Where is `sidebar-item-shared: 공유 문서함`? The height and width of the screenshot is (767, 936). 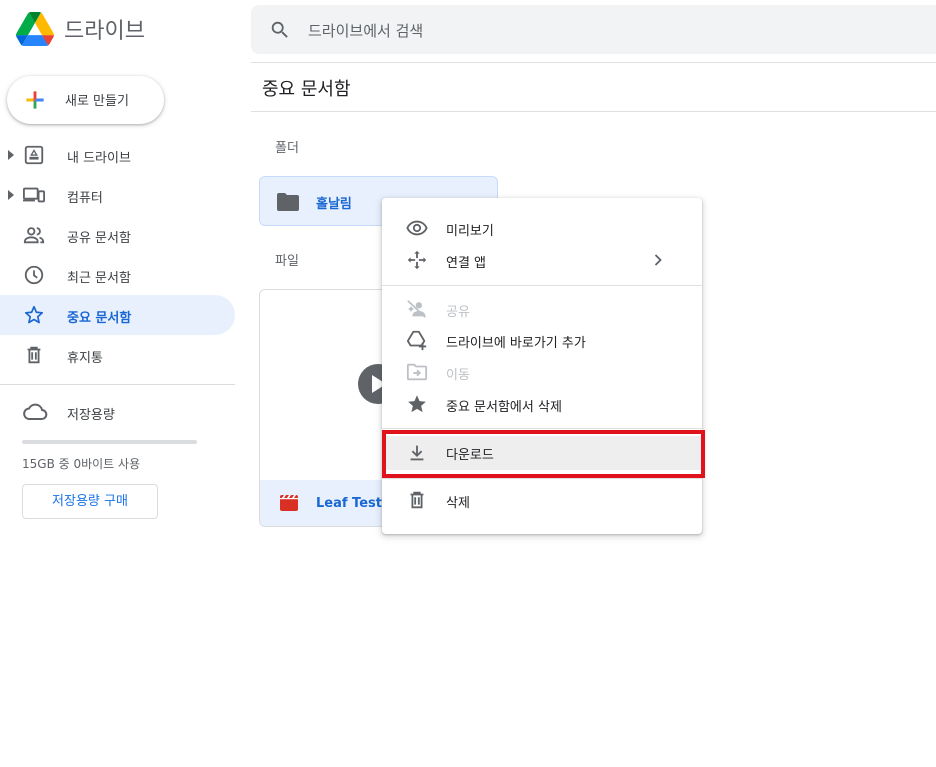
sidebar-item-shared: 공유 문서함 is located at coordinates (117, 235).